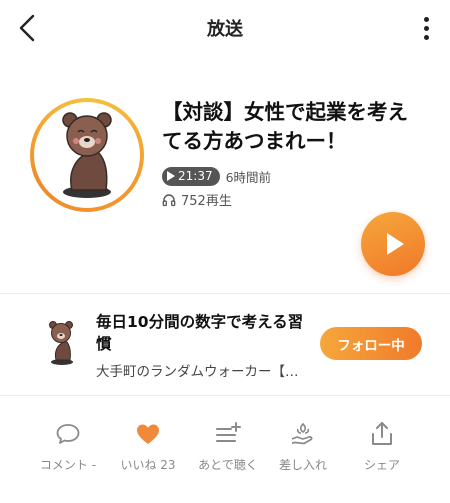  Describe the element at coordinates (371, 343) in the screenshot. I see `follow-button: フォロー中` at that location.